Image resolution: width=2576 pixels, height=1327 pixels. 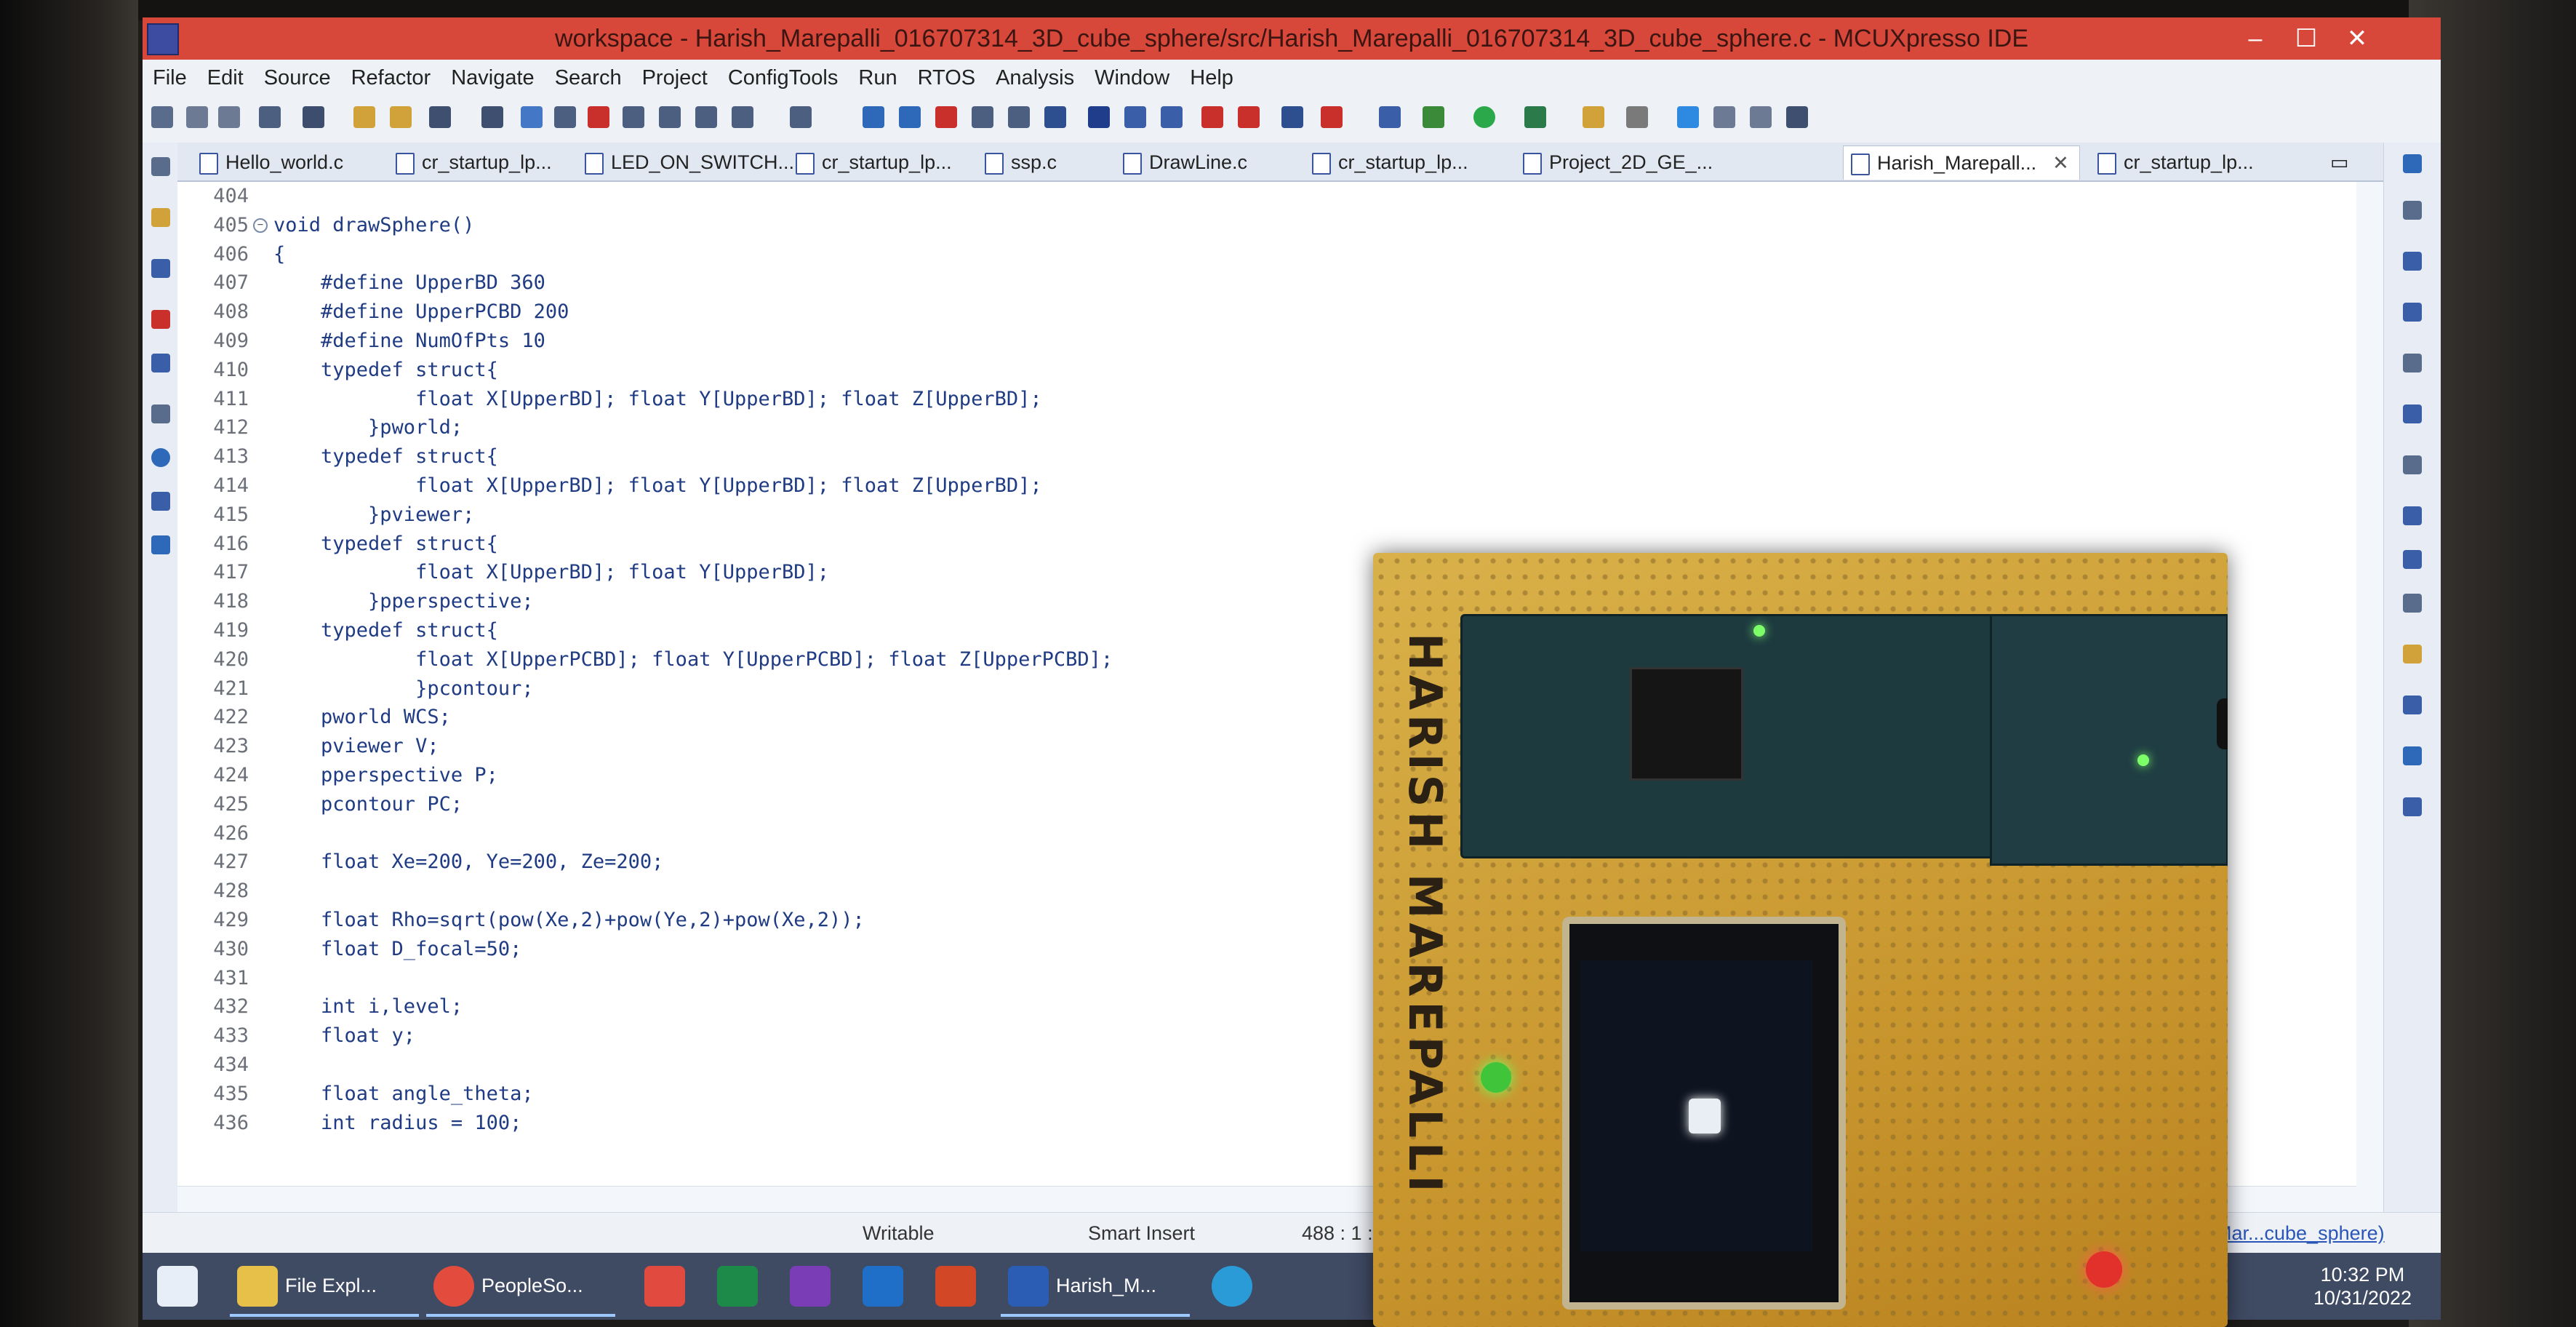 What do you see at coordinates (1688, 117) in the screenshot?
I see `pen-icon` at bounding box center [1688, 117].